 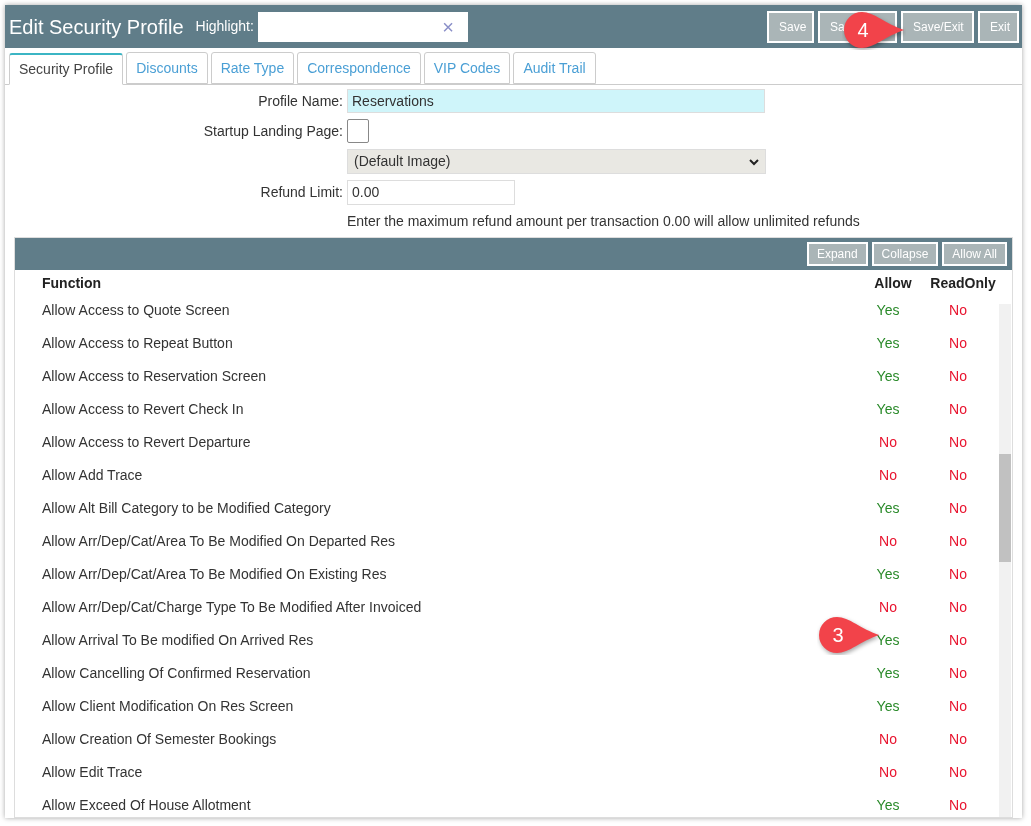 I want to click on callout-number: 3, so click(x=838, y=635).